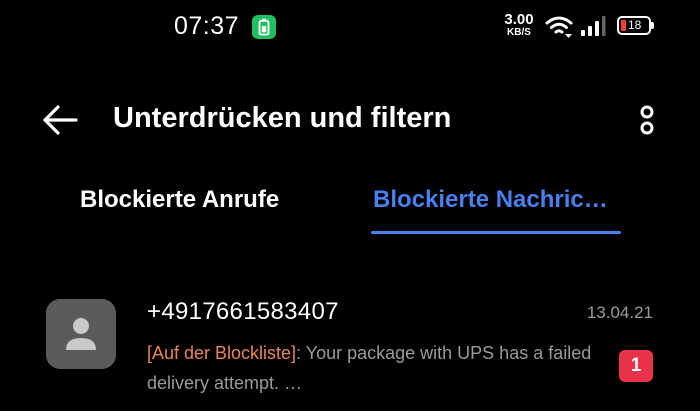  I want to click on more-options-icon, so click(647, 121).